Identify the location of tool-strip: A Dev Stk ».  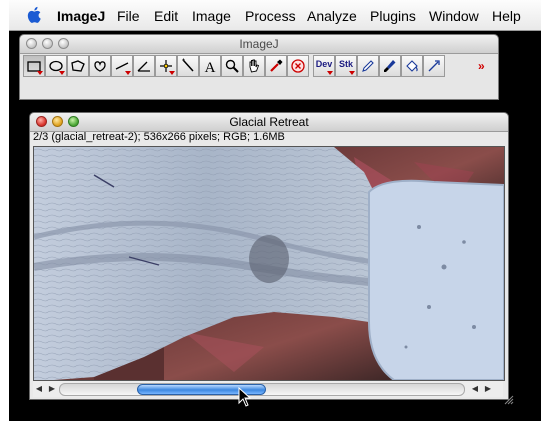
(258, 67).